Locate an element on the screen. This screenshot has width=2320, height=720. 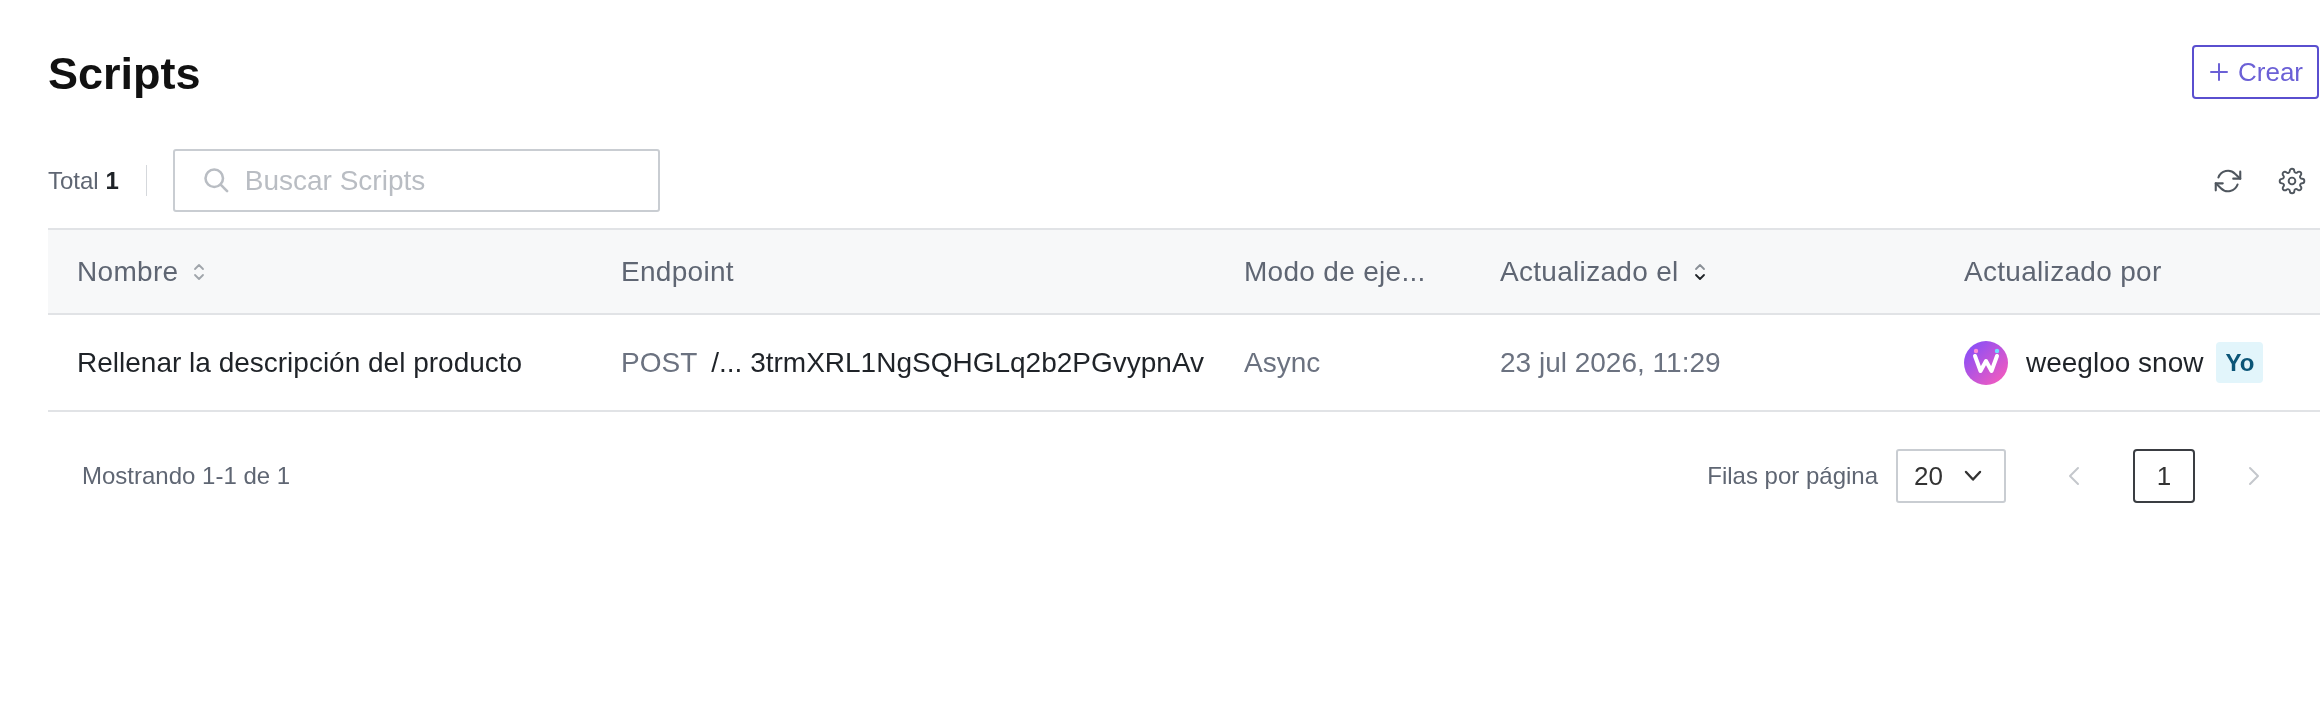
you-badge: Yo is located at coordinates (2240, 362).